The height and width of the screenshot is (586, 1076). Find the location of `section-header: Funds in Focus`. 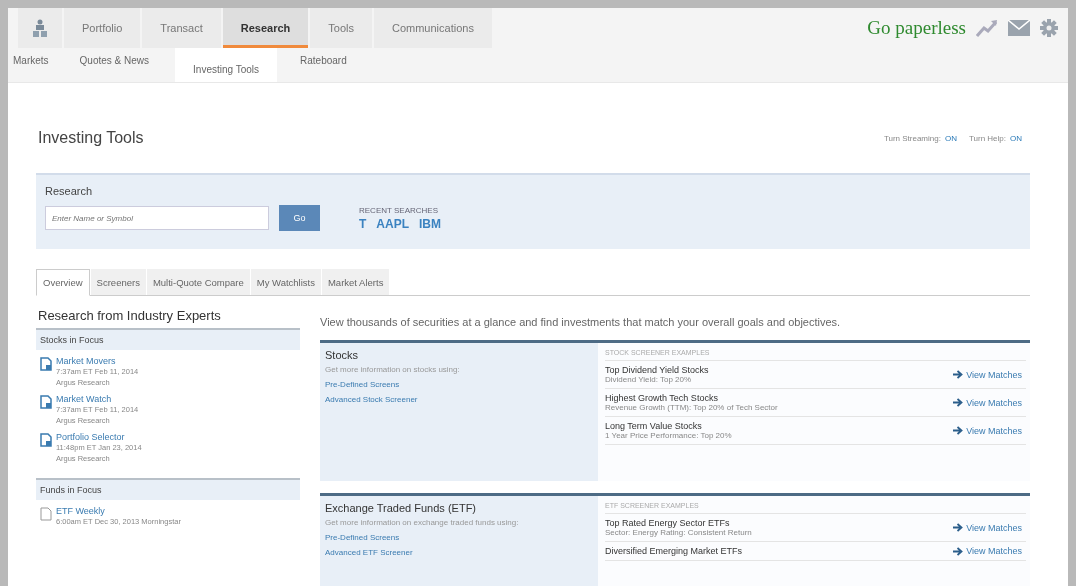

section-header: Funds in Focus is located at coordinates (168, 490).